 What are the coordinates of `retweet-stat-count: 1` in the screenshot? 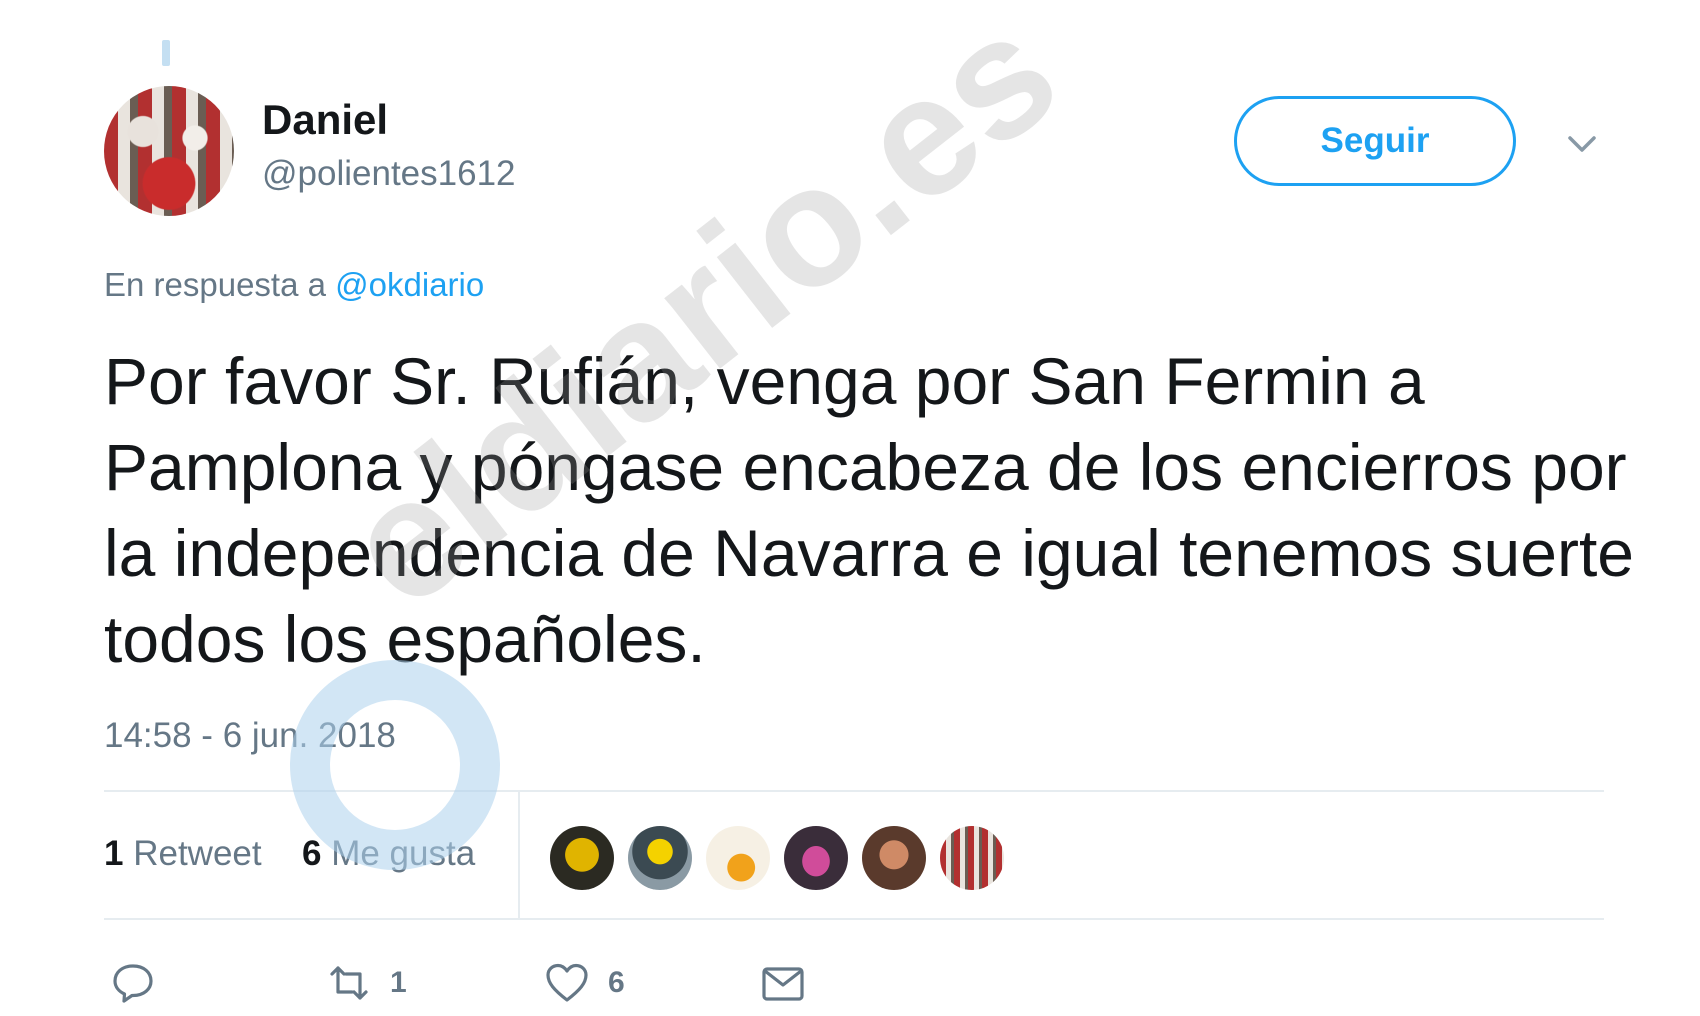 It's located at (114, 853).